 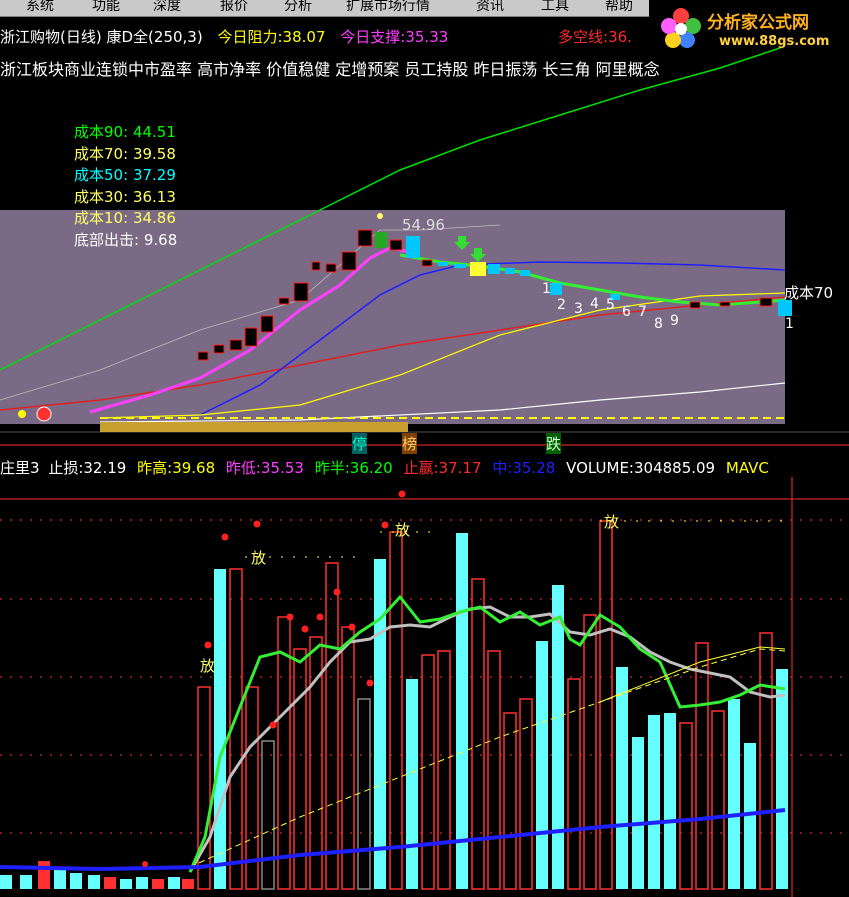 What do you see at coordinates (561, 305) in the screenshot?
I see `wave-number: 2` at bounding box center [561, 305].